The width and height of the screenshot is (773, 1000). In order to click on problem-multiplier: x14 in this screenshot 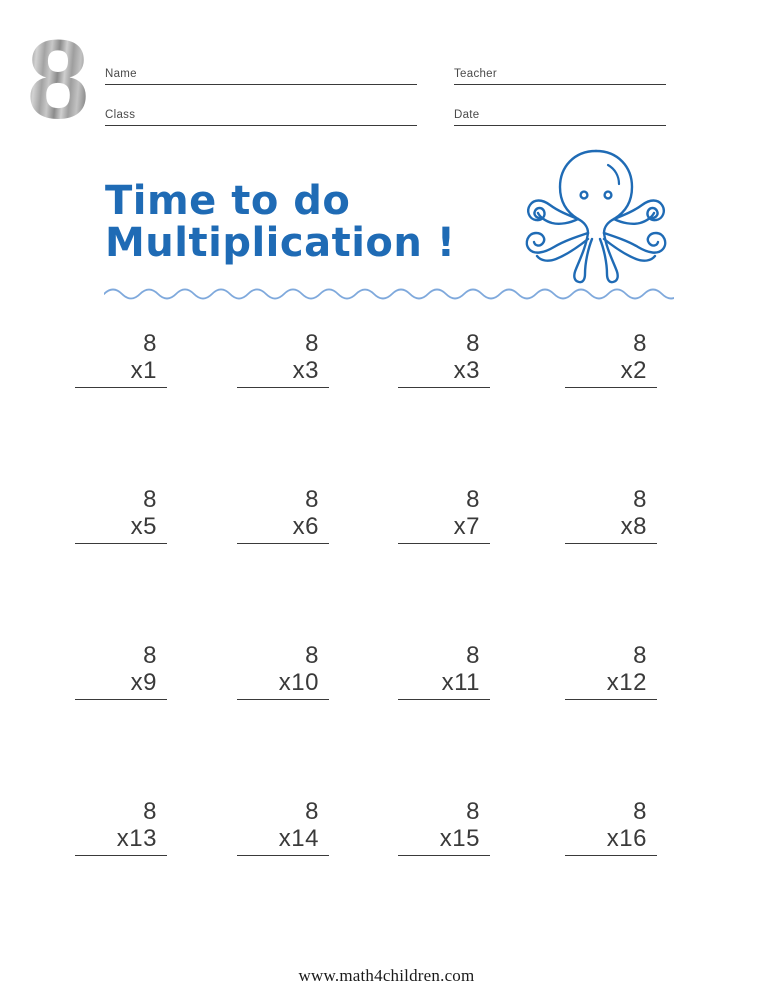, I will do `click(298, 838)`.